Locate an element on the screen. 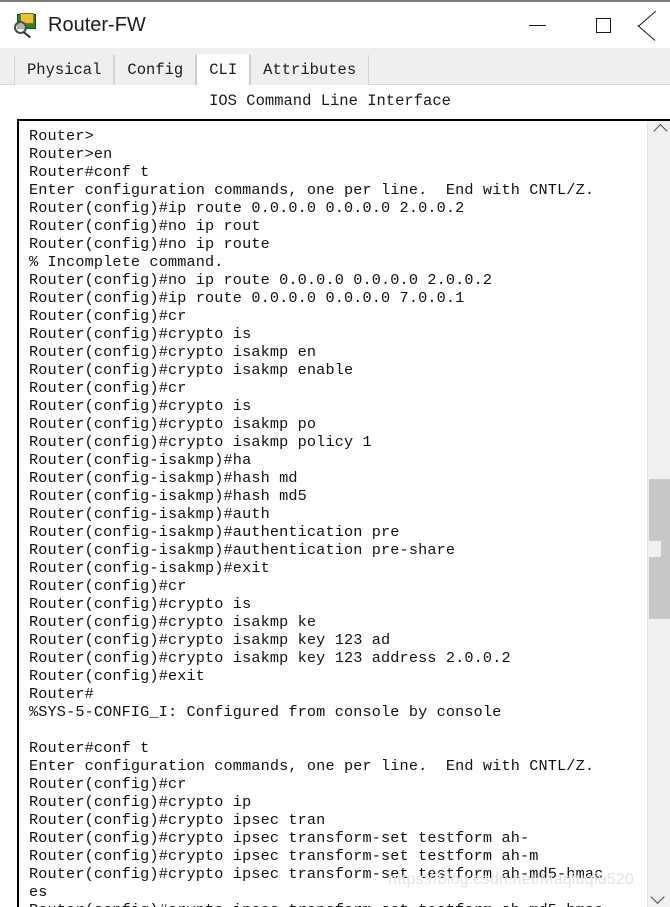 The height and width of the screenshot is (907, 670). maximize-button is located at coordinates (603, 25).